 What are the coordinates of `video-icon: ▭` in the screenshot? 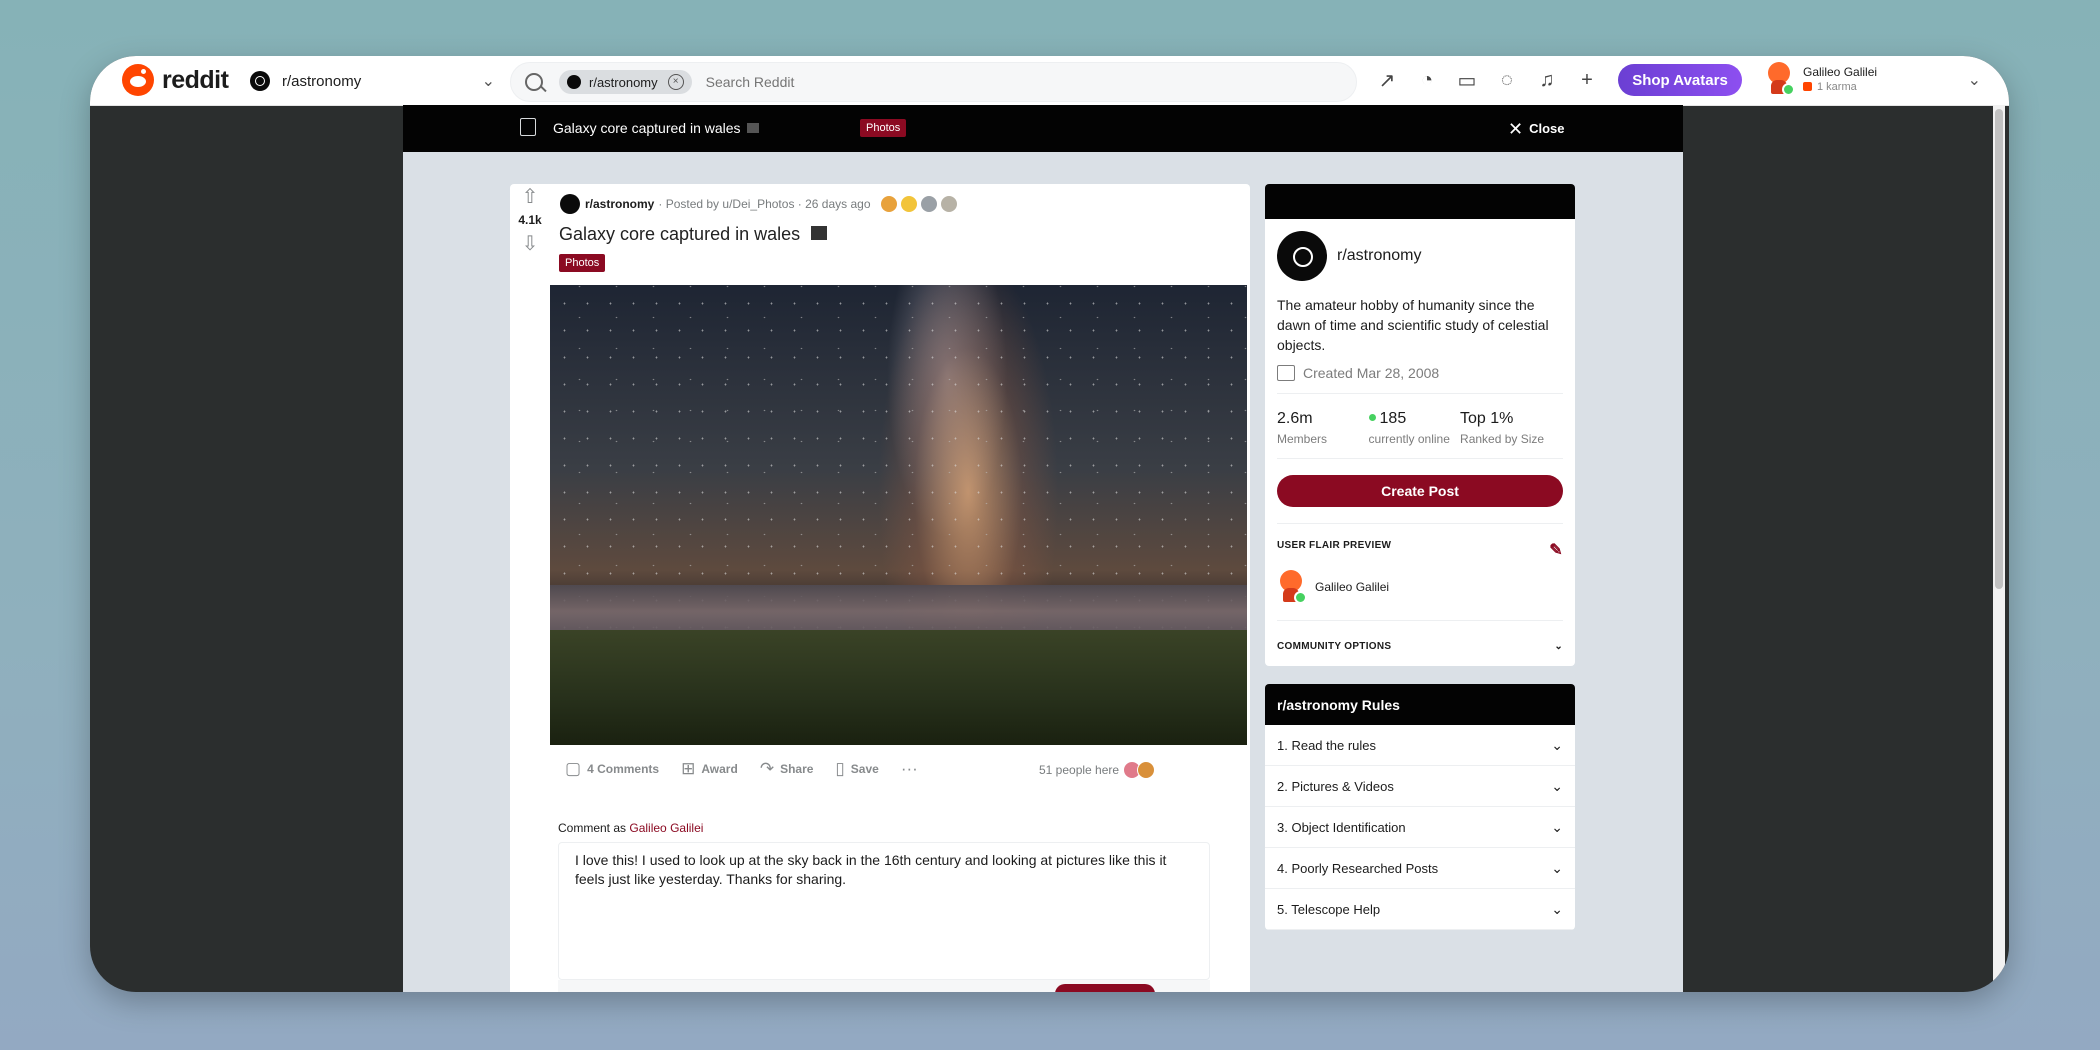 It's located at (1467, 80).